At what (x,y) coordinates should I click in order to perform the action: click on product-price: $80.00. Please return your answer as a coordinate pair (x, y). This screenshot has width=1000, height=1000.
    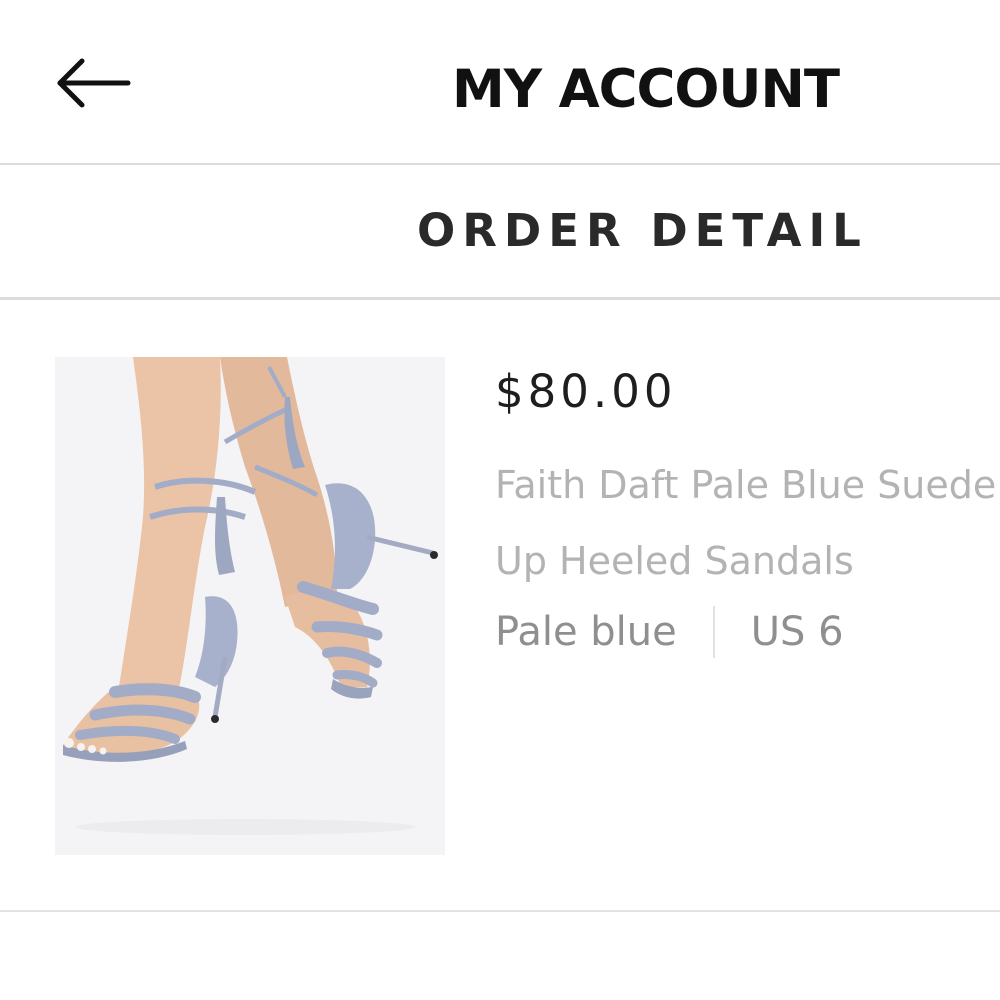
    Looking at the image, I should click on (586, 391).